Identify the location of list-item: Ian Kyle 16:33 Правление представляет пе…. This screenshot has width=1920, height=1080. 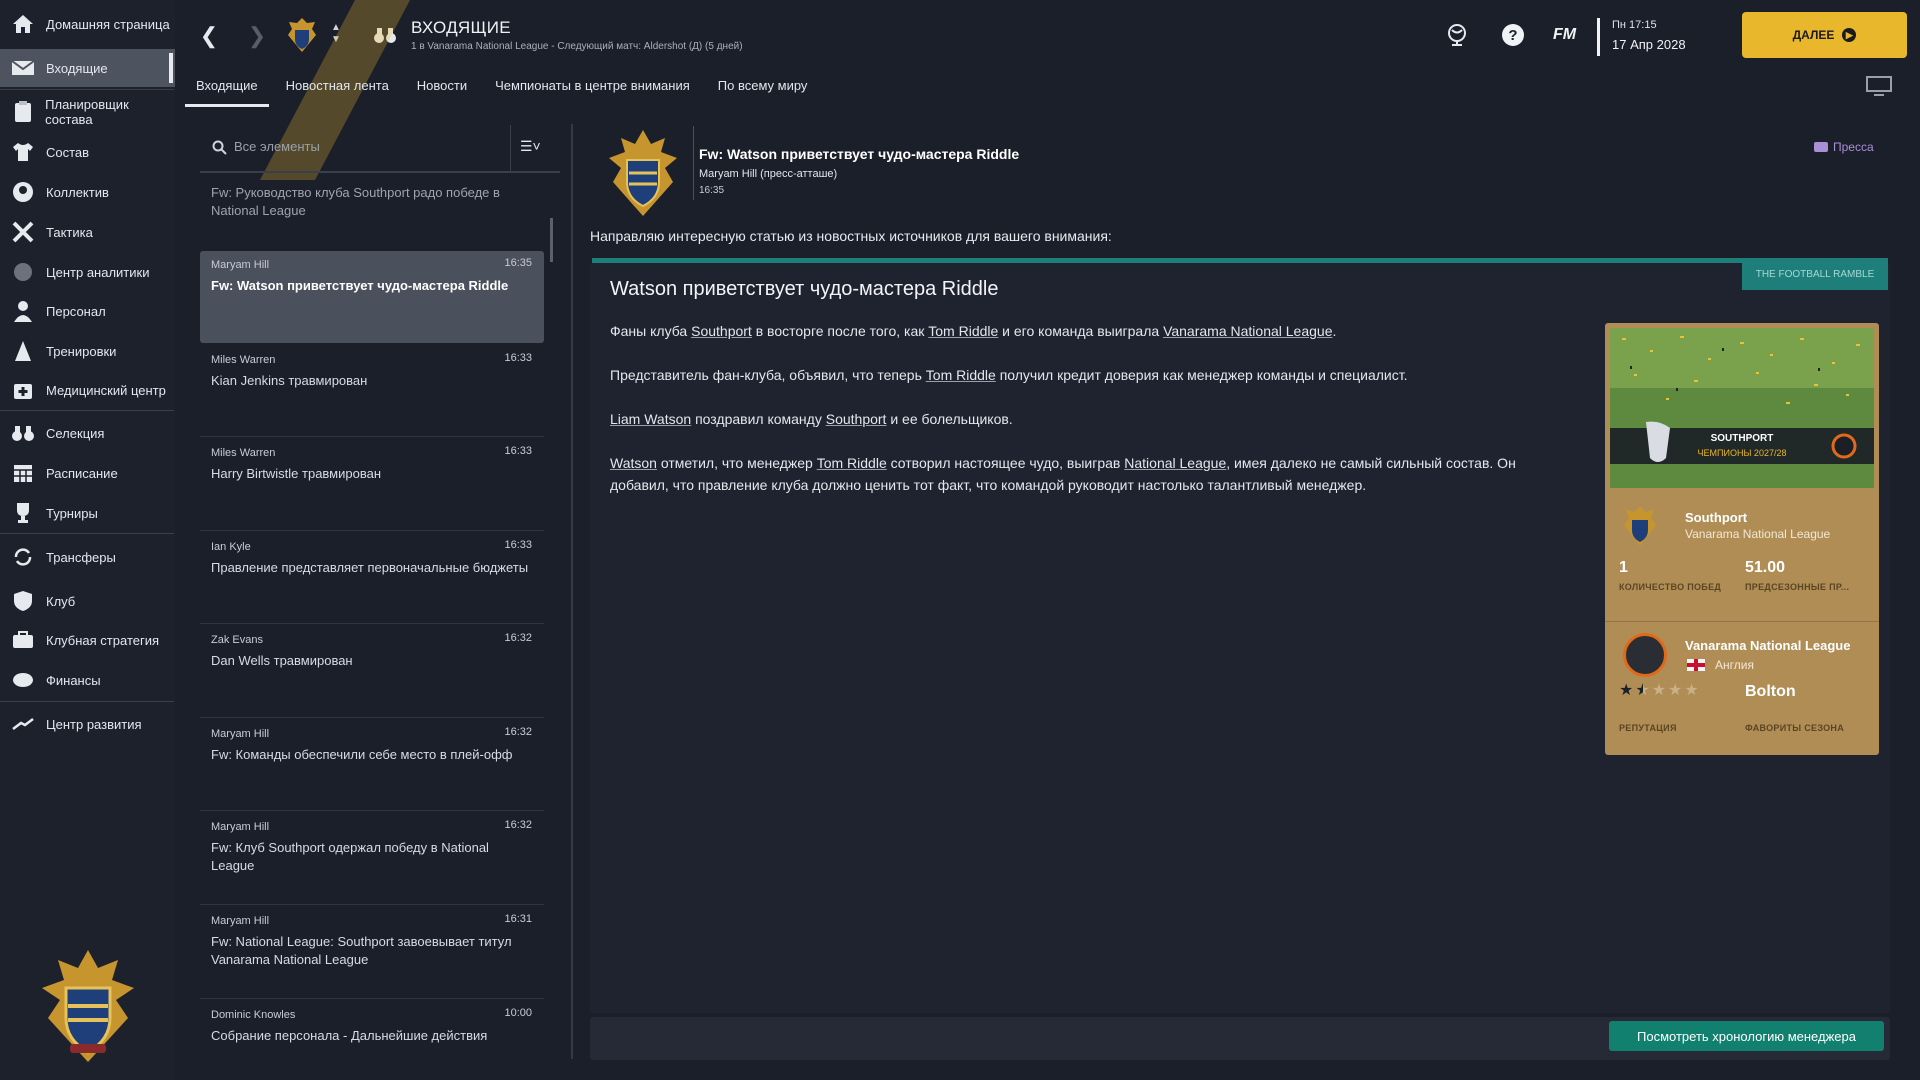
(372, 578).